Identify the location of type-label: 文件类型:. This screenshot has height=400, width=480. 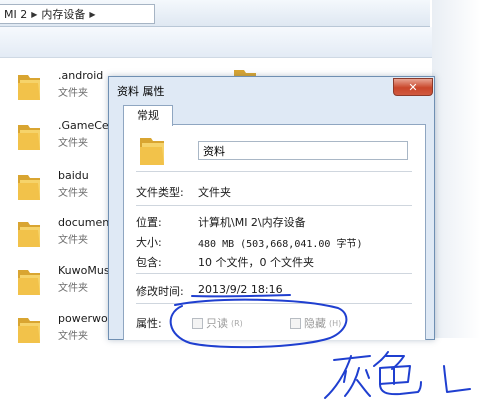
(160, 192).